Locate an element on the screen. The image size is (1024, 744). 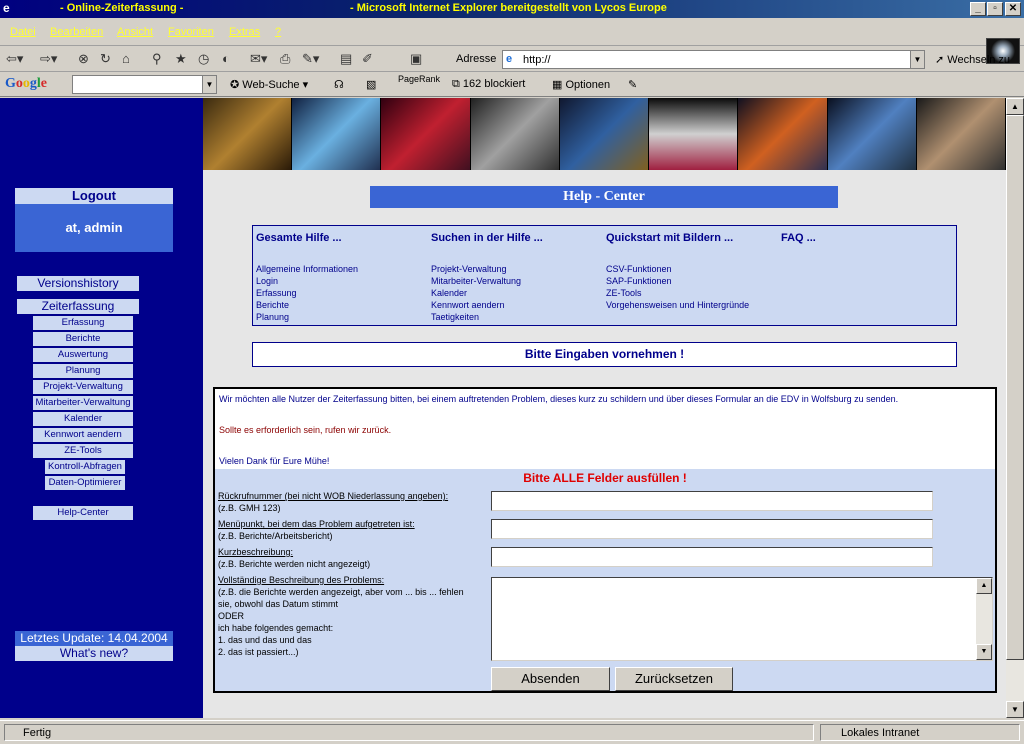
menu-favoriten: Favoriten is located at coordinates (191, 32).